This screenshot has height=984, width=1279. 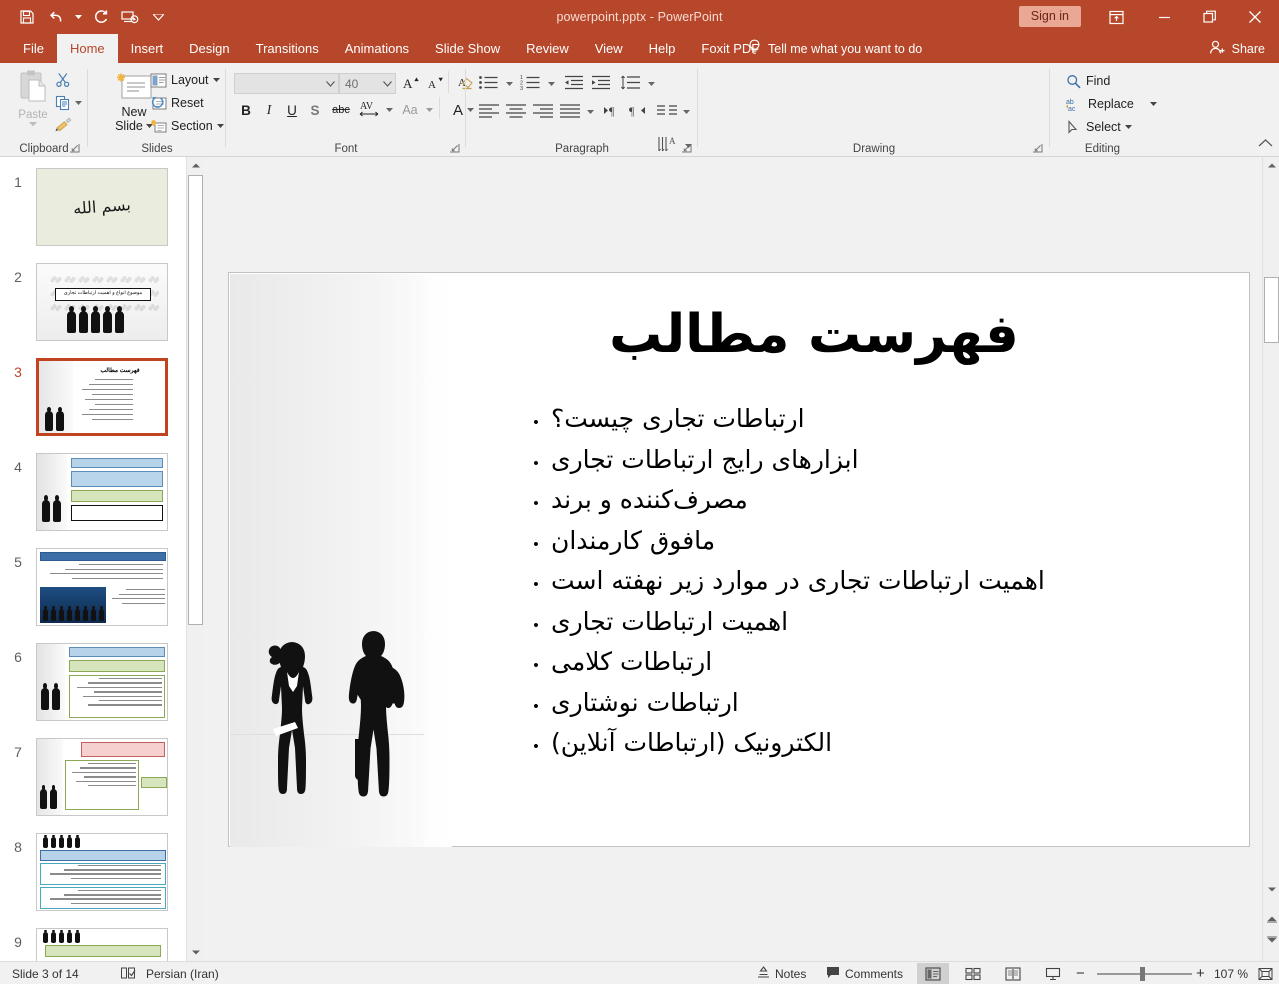 I want to click on comments-button: Comments, so click(x=864, y=973).